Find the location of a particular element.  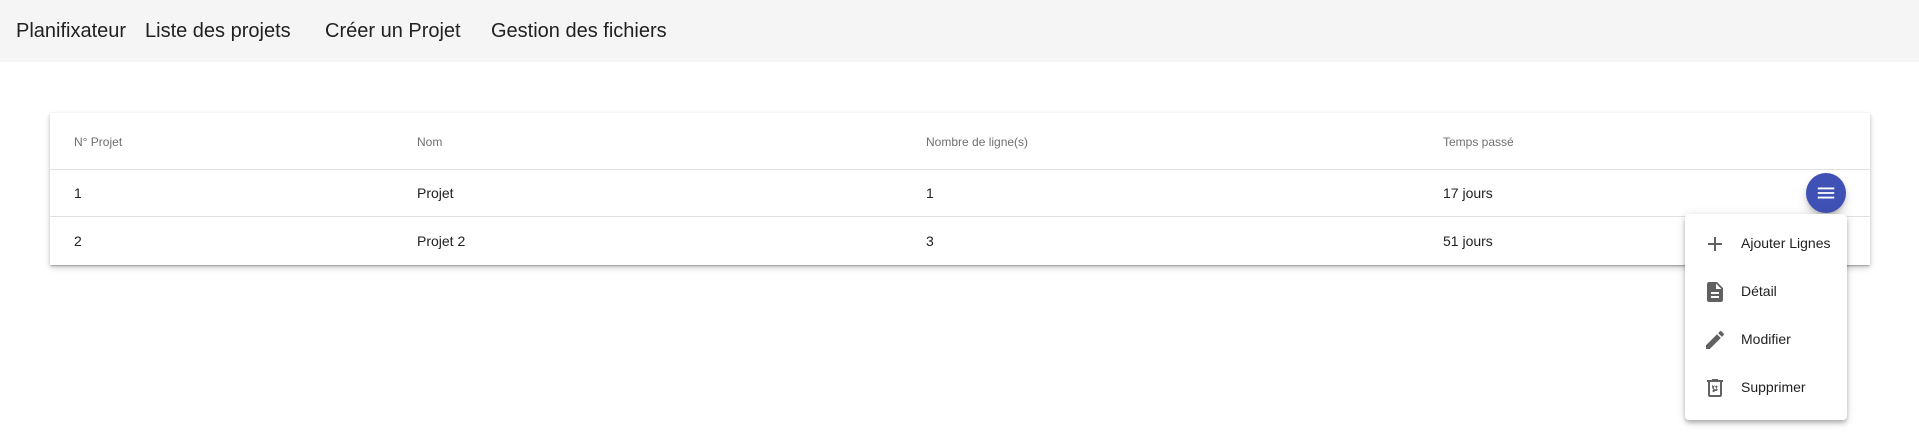

menu-item-label: Détail is located at coordinates (1759, 291).